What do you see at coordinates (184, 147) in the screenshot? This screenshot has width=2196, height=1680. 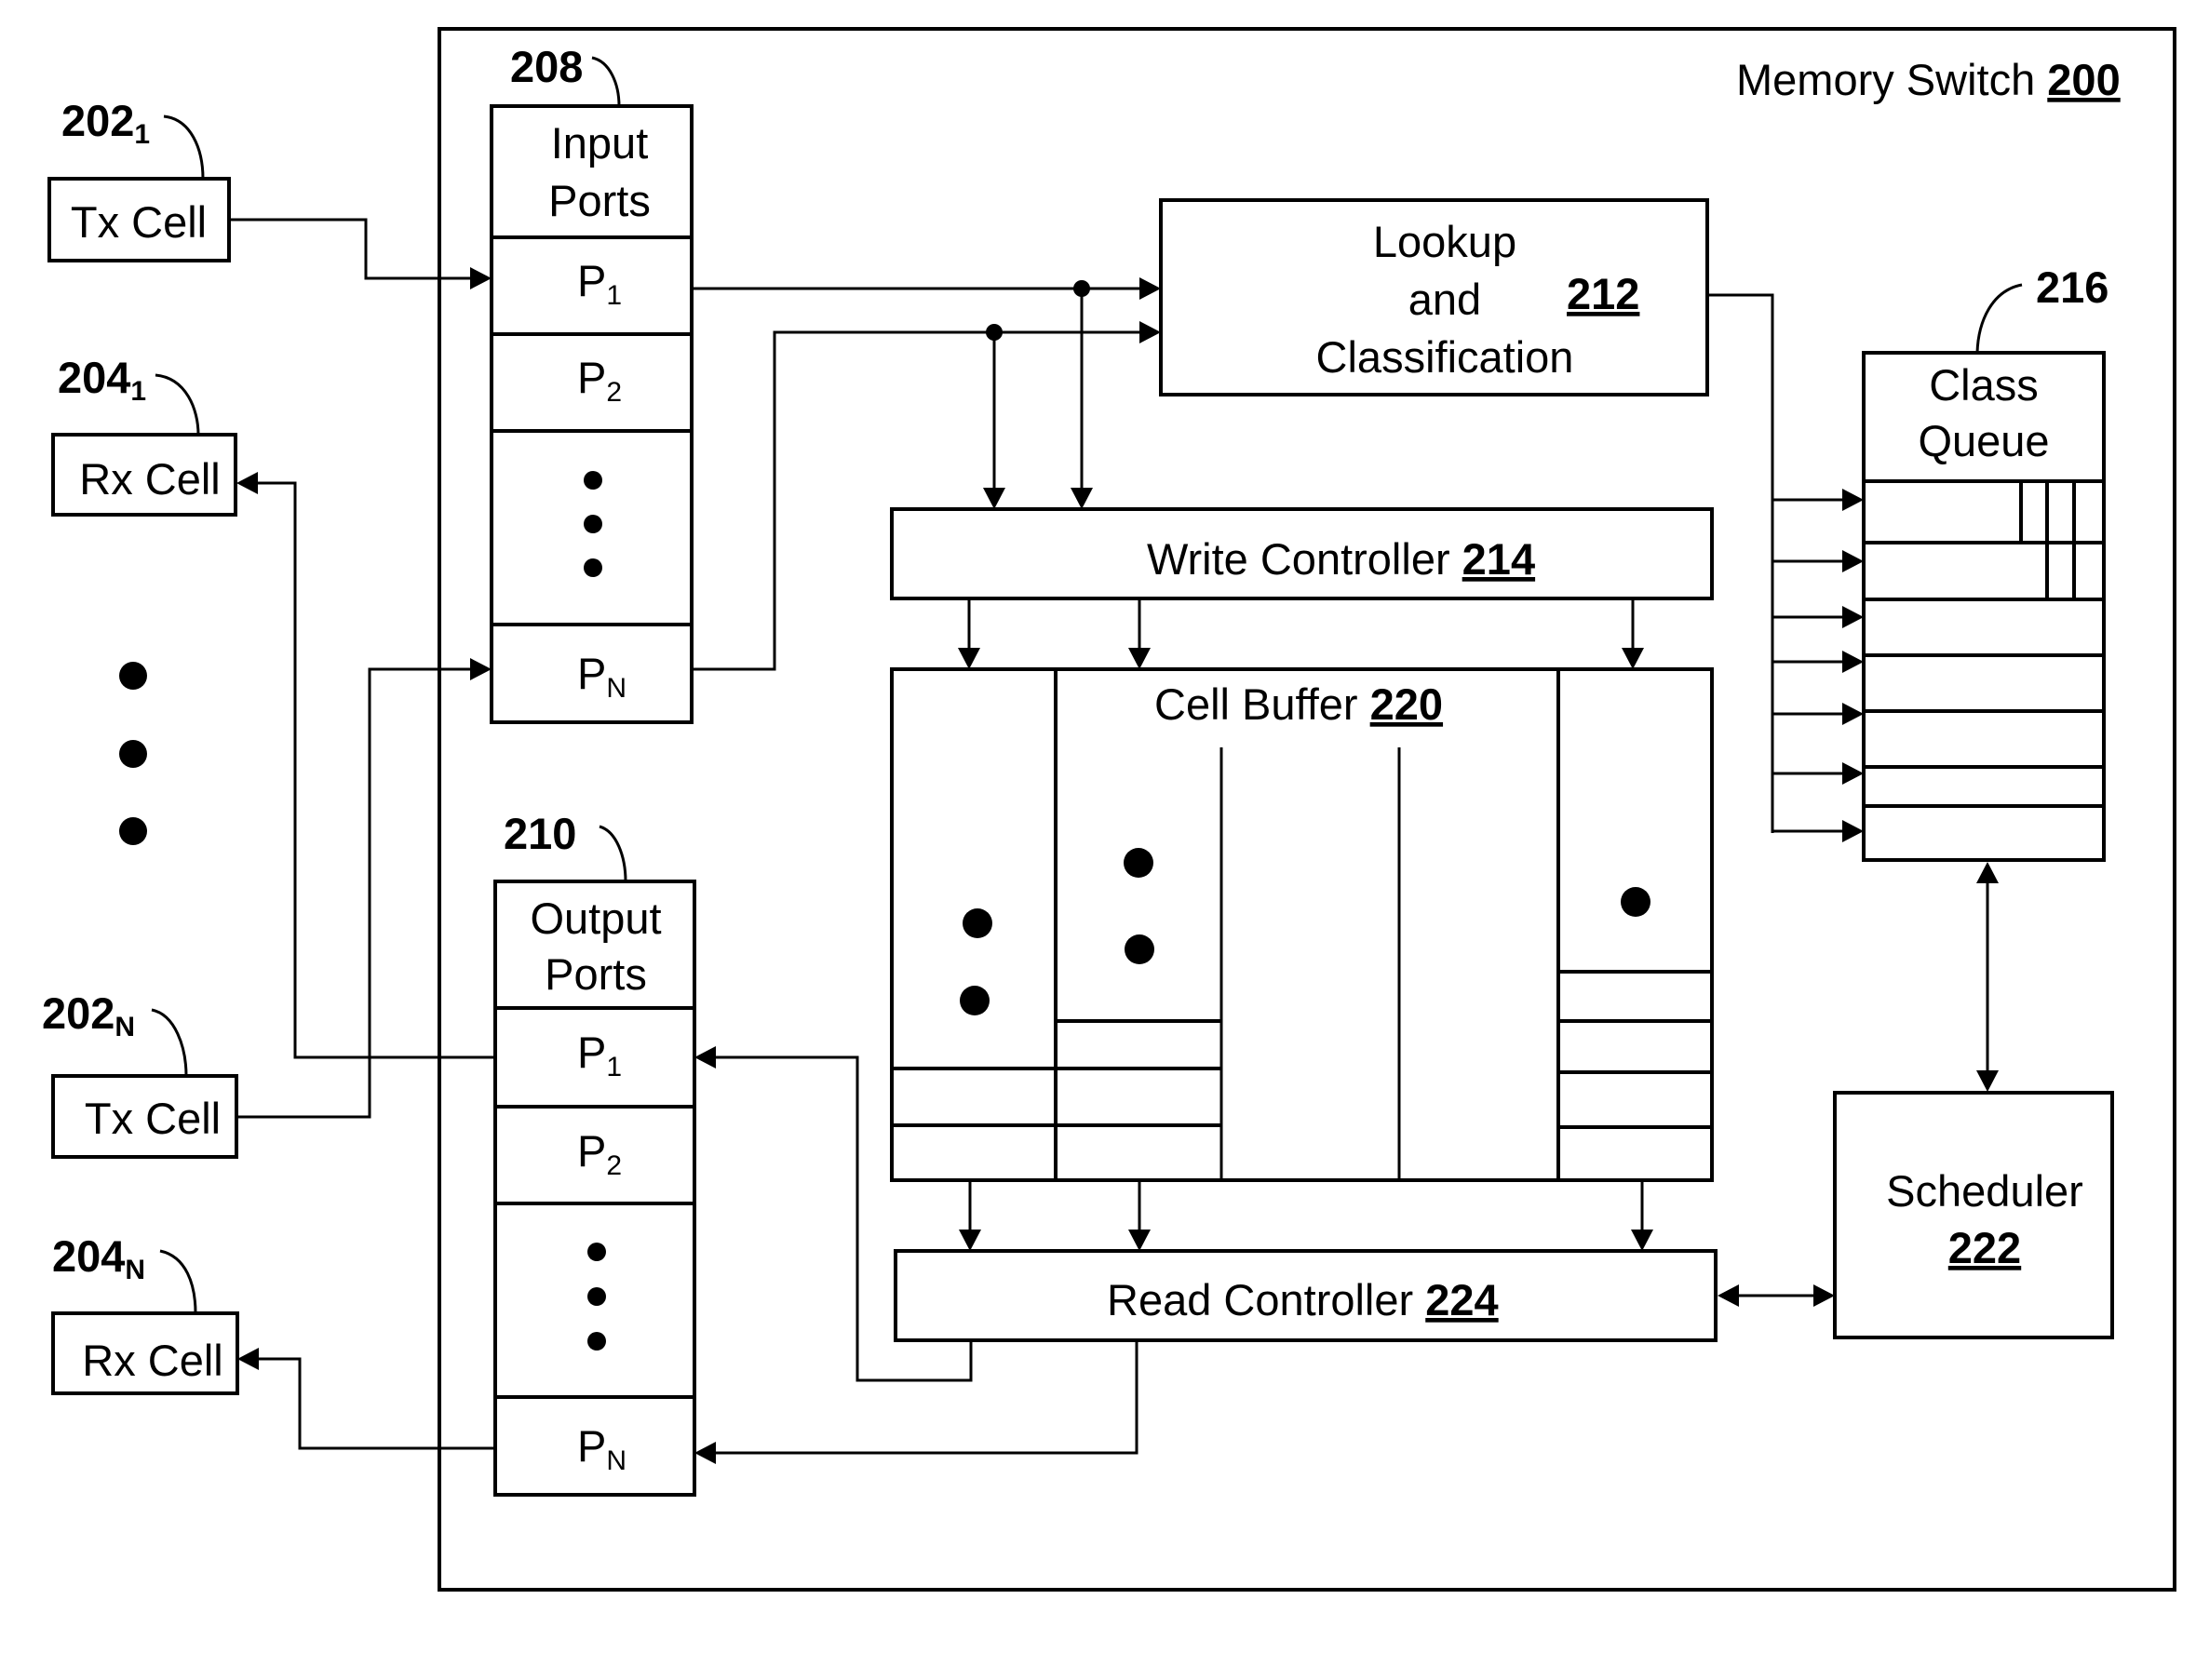 I see `tx-cell-1-leader` at bounding box center [184, 147].